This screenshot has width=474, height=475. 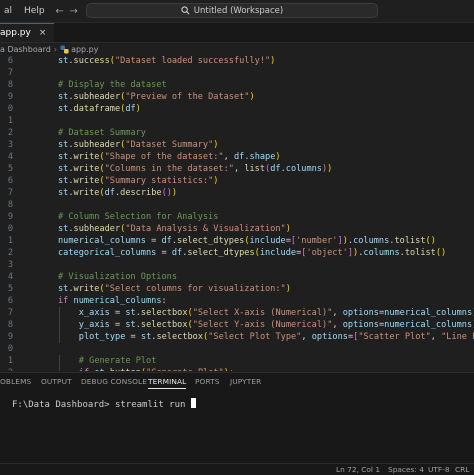 What do you see at coordinates (237, 181) in the screenshot?
I see `code-line: 6 st.write("Summary statistics:")` at bounding box center [237, 181].